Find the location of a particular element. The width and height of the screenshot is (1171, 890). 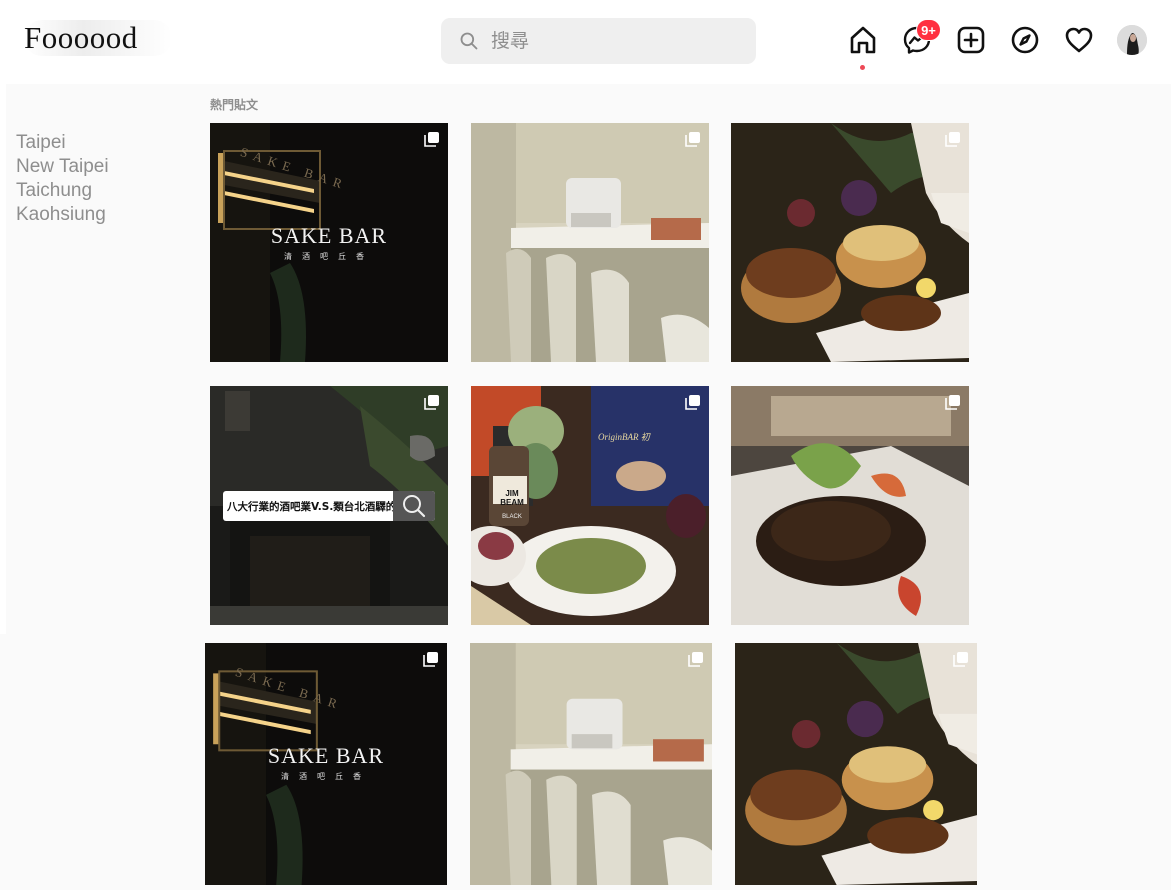

post-bar-entrance-article: 八大行業的酒吧業V.S.類台北酒驛的酒吧？ is located at coordinates (329, 505).